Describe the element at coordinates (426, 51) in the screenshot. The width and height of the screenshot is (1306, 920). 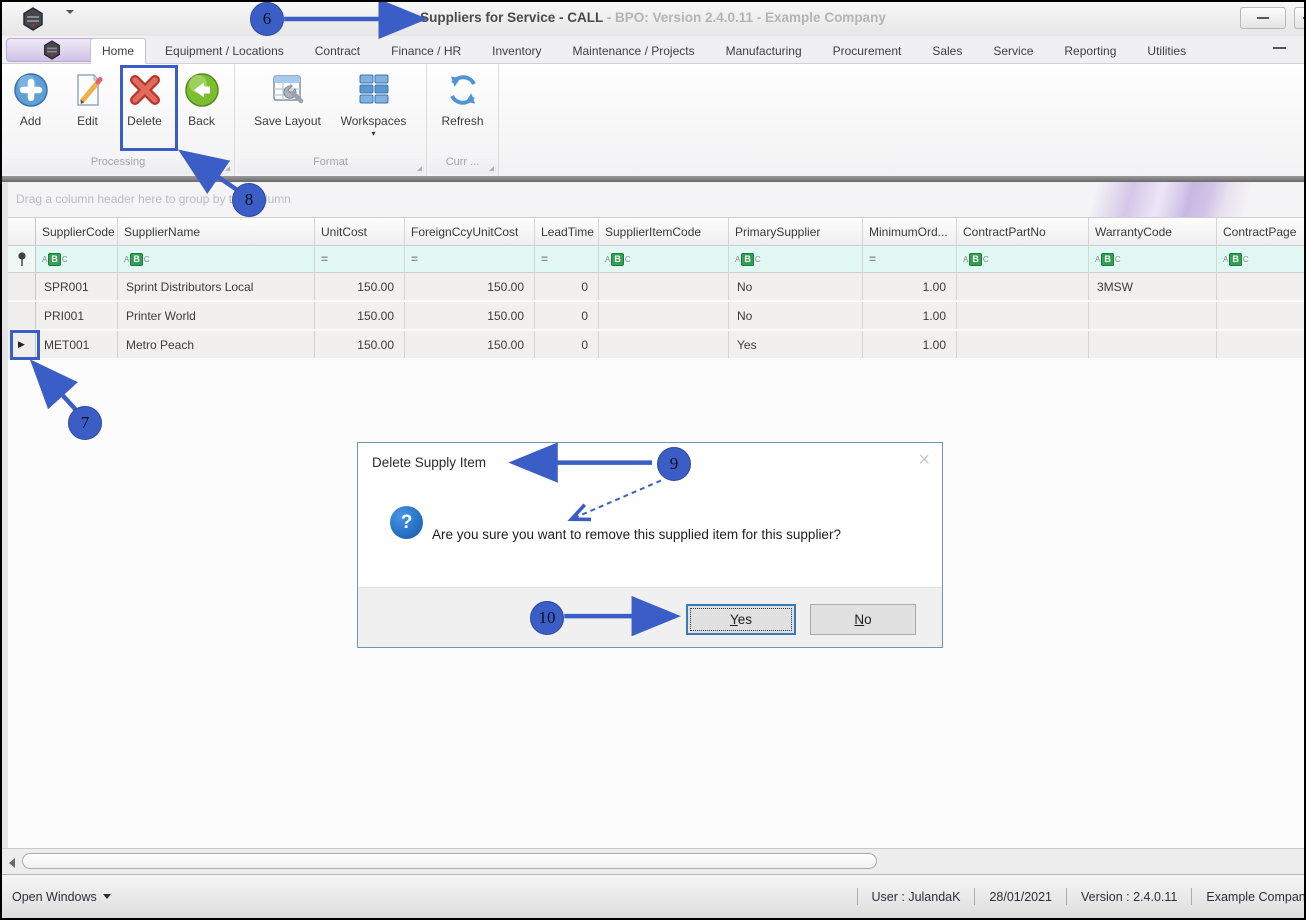
I see `tab-finance-hr: Finance / HR` at that location.